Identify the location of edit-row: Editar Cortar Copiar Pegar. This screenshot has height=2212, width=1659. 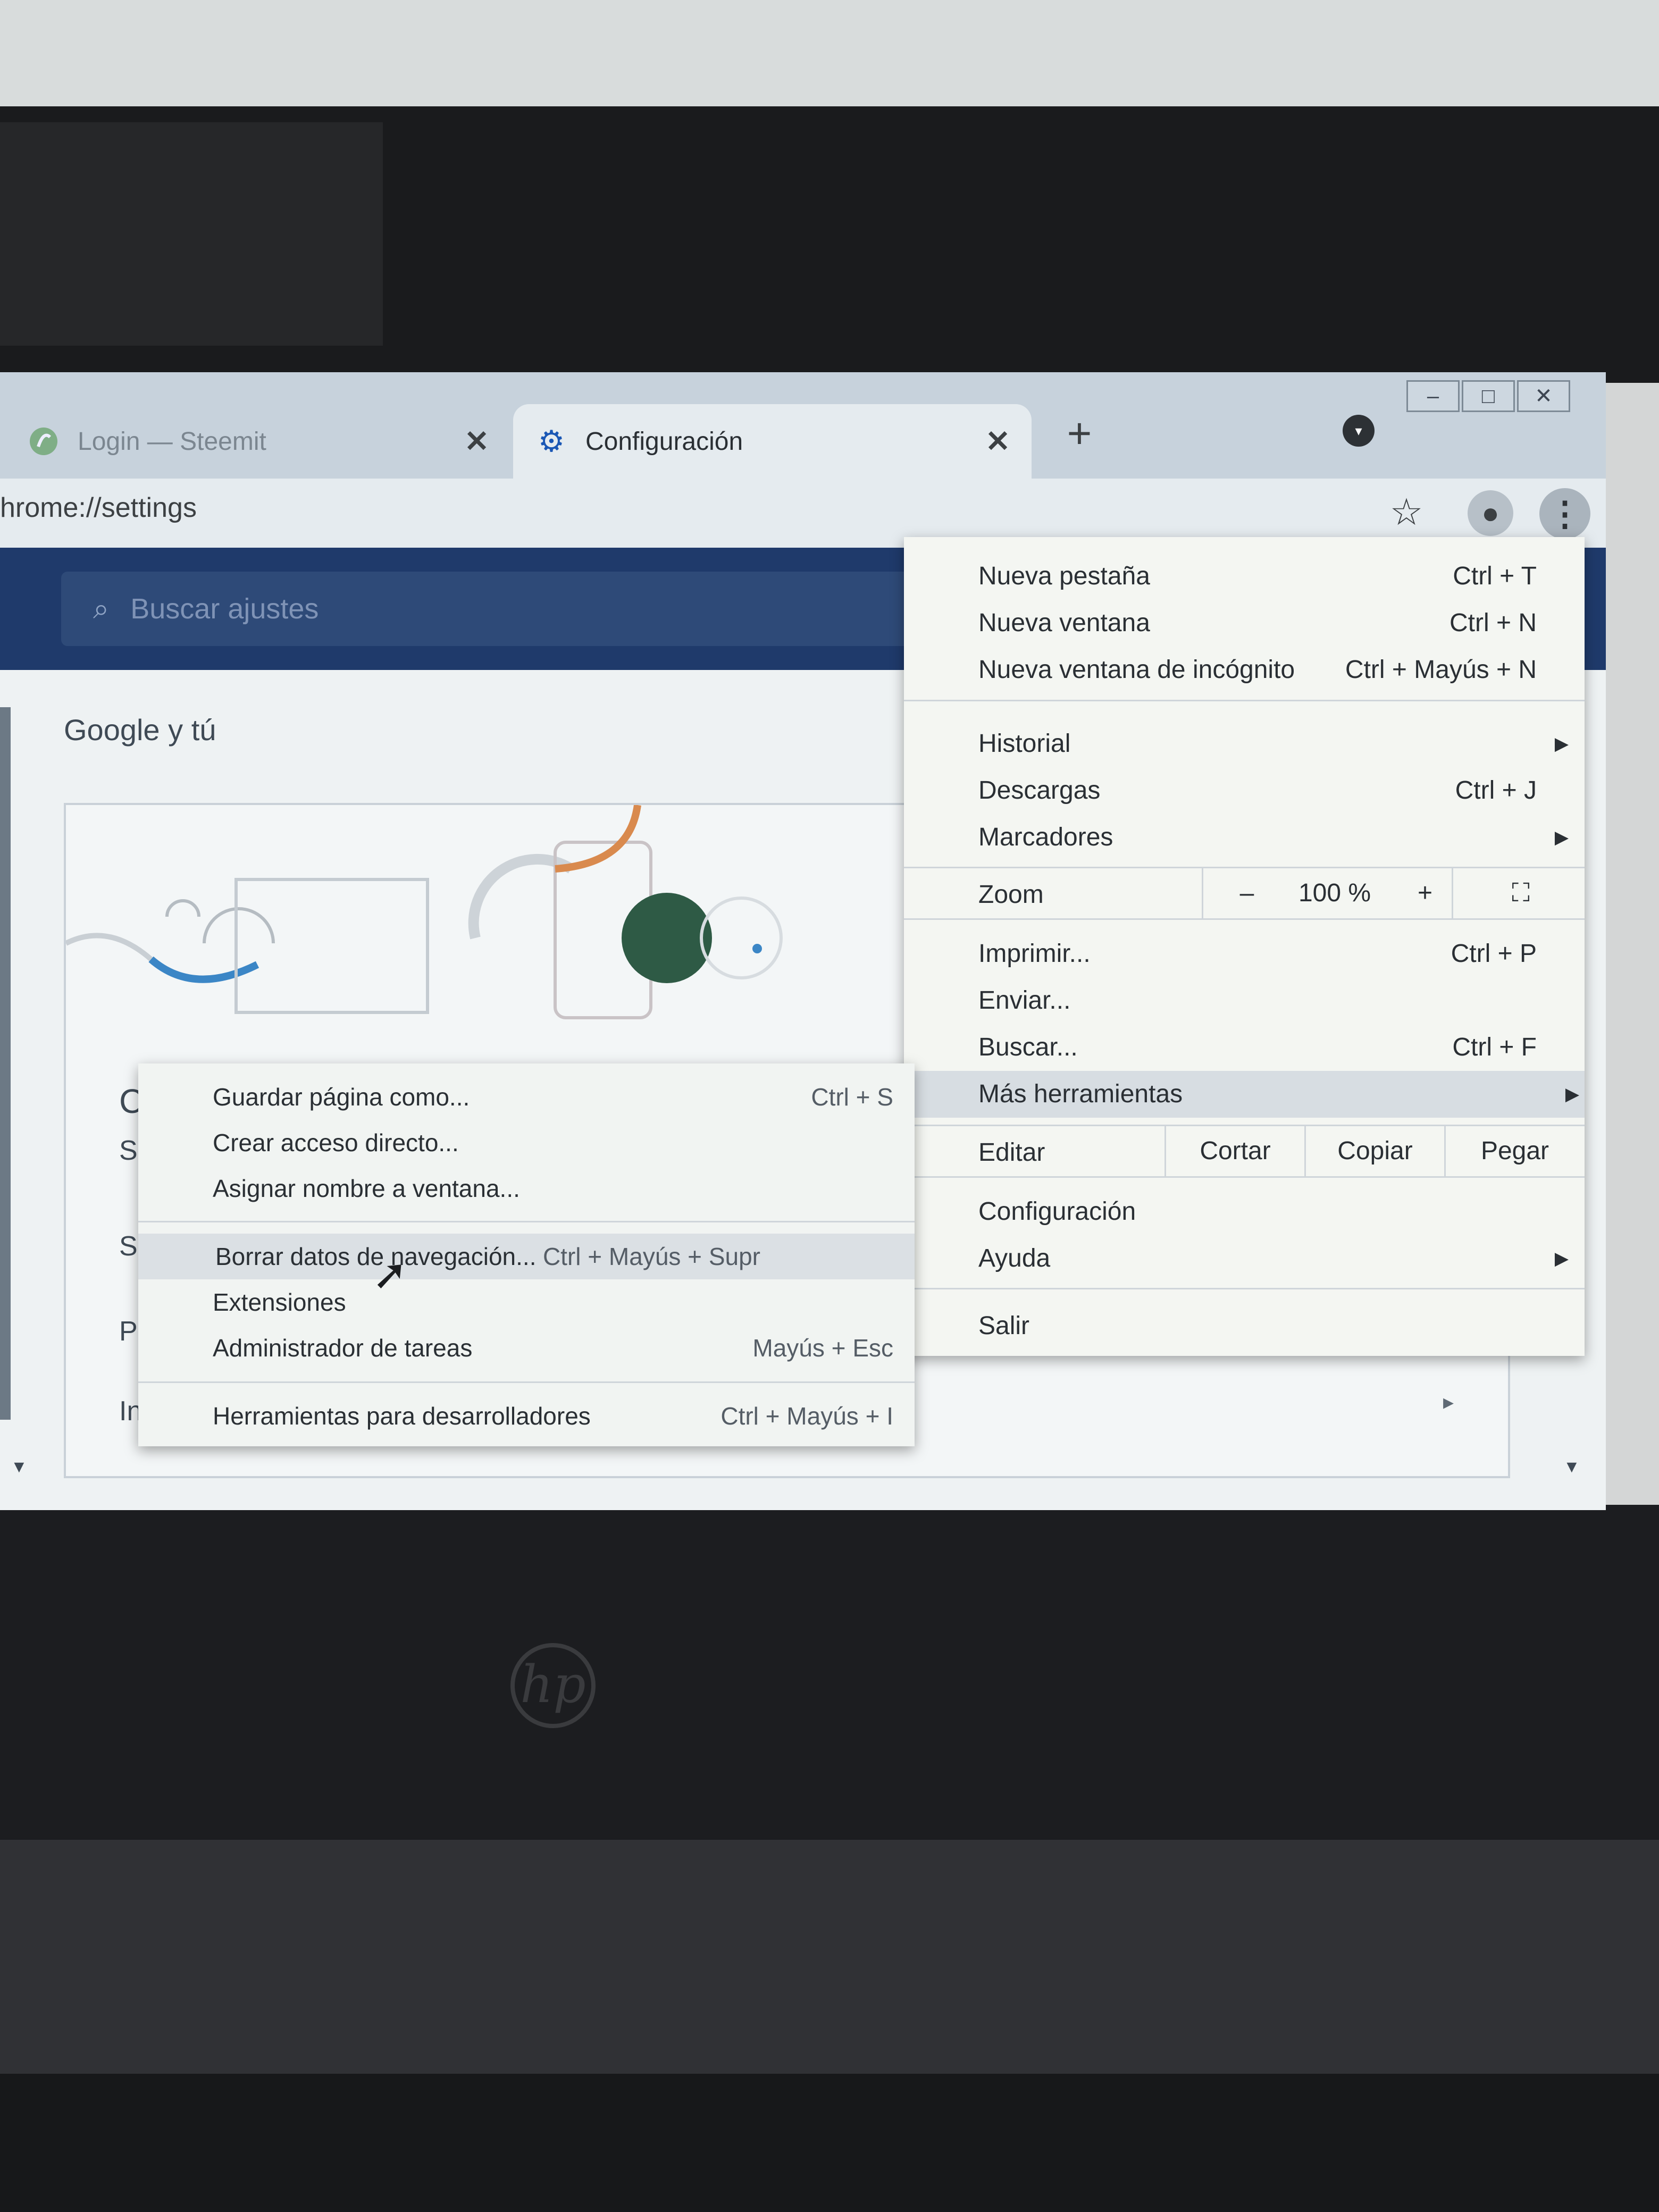
(1244, 1151).